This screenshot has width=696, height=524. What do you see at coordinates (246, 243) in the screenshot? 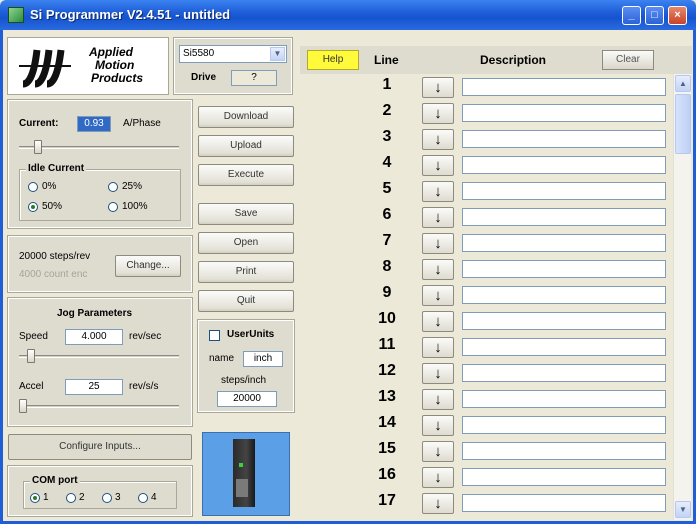
I see `open-button: Open` at bounding box center [246, 243].